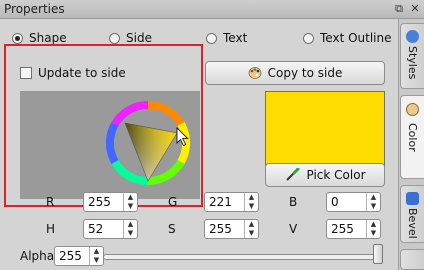  What do you see at coordinates (305, 73) in the screenshot?
I see `copy-to-side-label: Copy to side` at bounding box center [305, 73].